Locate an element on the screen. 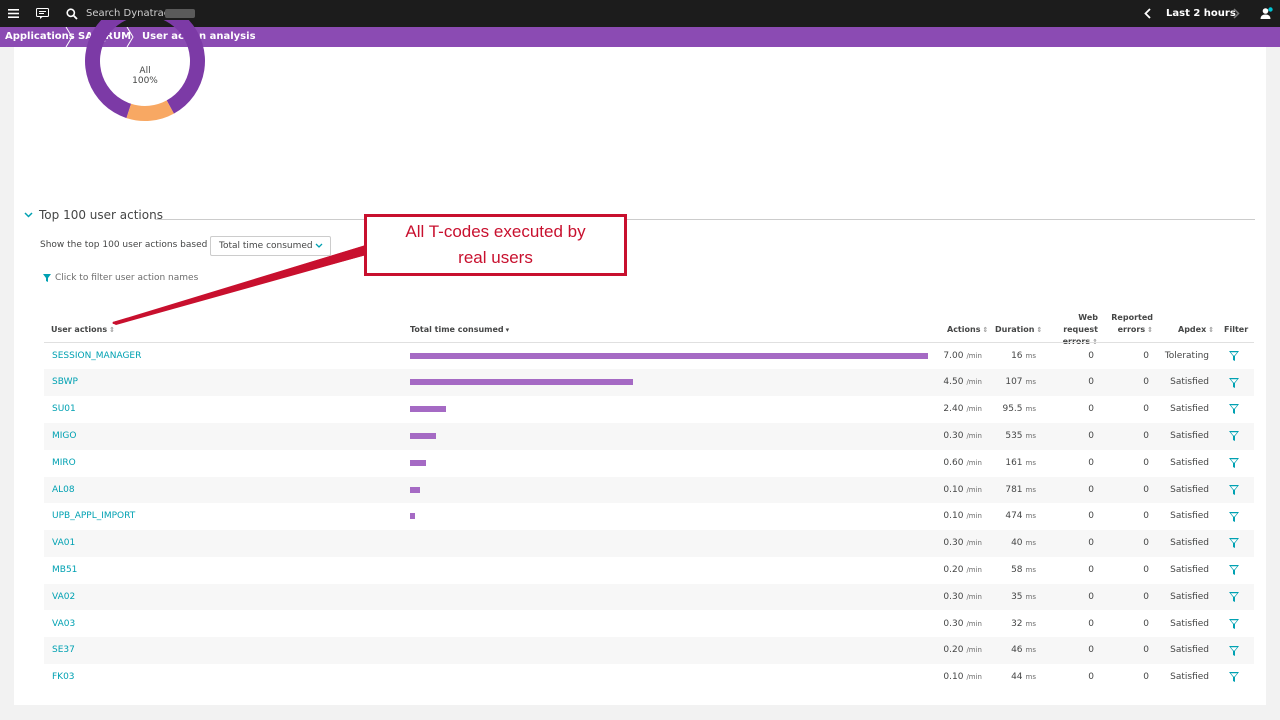 The image size is (1280, 720). table-row: MB51 0.20/min 58 ms 0 0 Satisfied is located at coordinates (649, 570).